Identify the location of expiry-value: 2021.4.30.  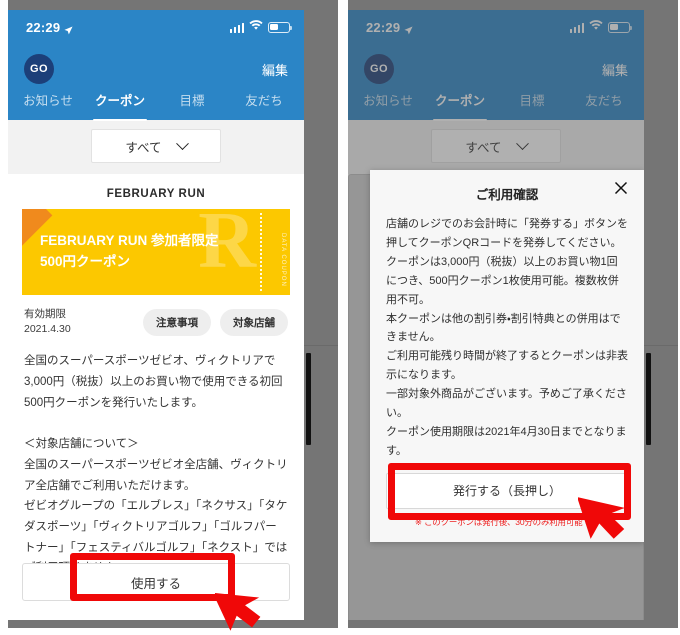
(47, 329).